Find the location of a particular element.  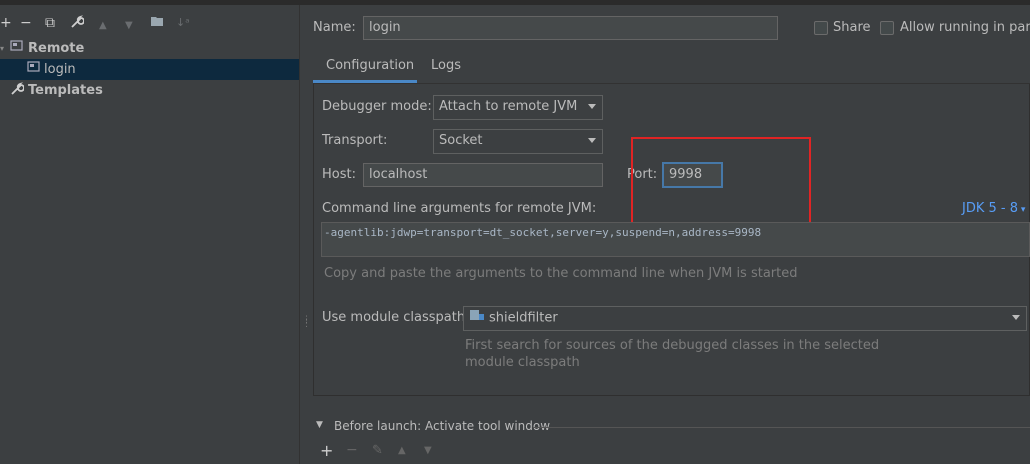

folder-icon is located at coordinates (157, 23).